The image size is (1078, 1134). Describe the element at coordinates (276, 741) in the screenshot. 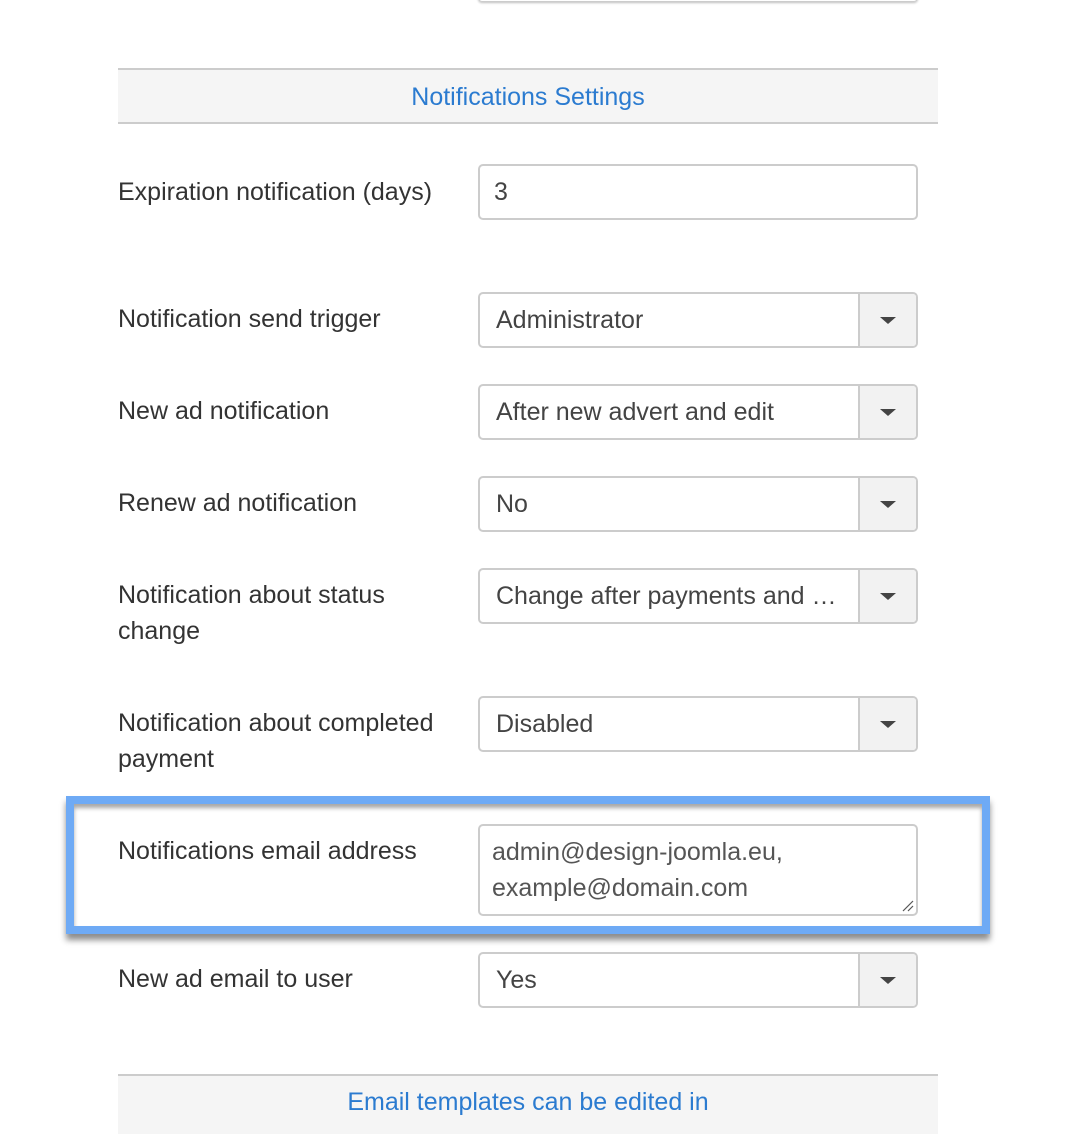

I see `completed-payment-notification-label: Notification about completed payment` at that location.